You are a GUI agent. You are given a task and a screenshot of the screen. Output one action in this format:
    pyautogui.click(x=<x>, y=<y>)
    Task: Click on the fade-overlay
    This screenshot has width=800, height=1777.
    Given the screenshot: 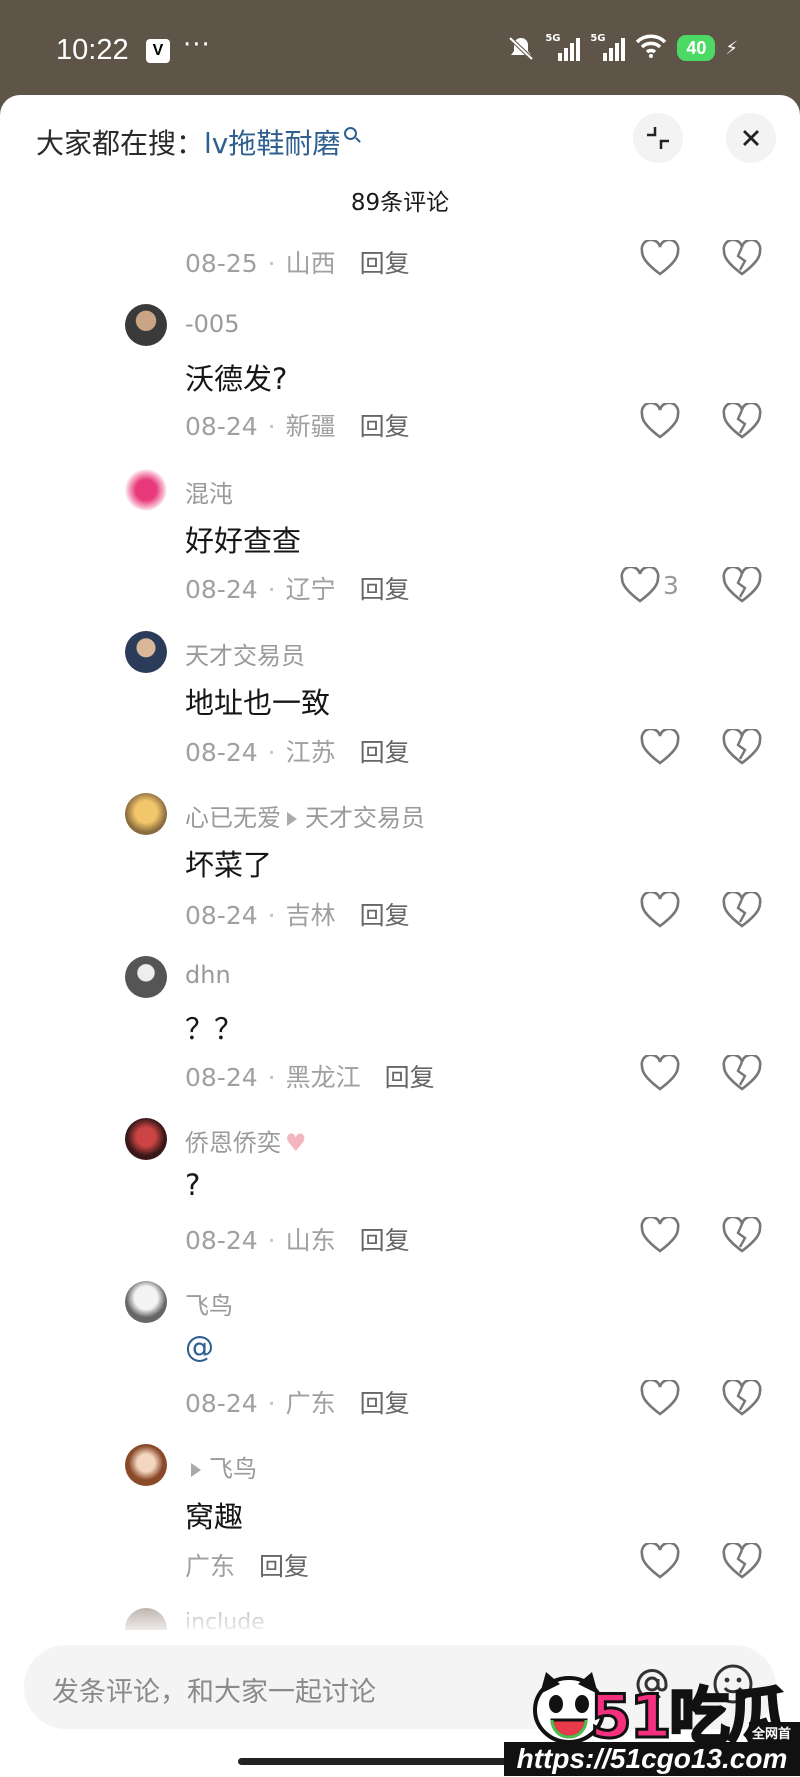 What is the action you would take?
    pyautogui.click(x=400, y=1619)
    